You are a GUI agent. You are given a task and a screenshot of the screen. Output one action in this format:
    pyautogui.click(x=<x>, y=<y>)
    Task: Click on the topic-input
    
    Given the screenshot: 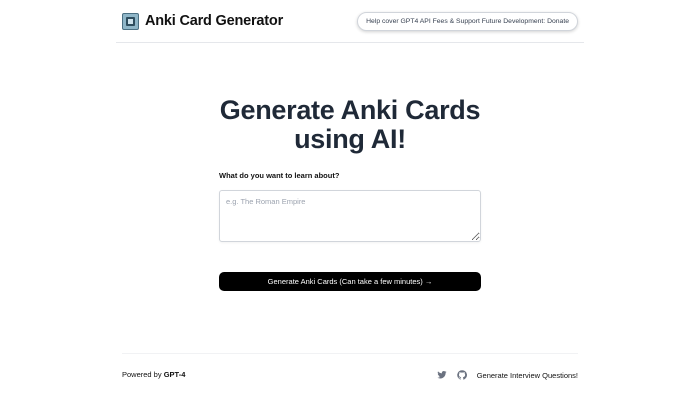 What is the action you would take?
    pyautogui.click(x=350, y=216)
    